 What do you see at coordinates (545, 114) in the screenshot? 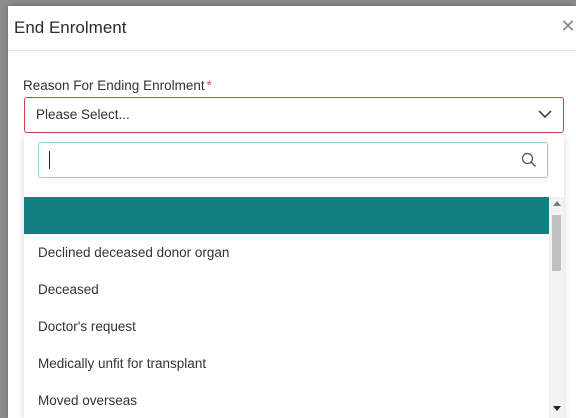
I see `chevron-down-icon` at bounding box center [545, 114].